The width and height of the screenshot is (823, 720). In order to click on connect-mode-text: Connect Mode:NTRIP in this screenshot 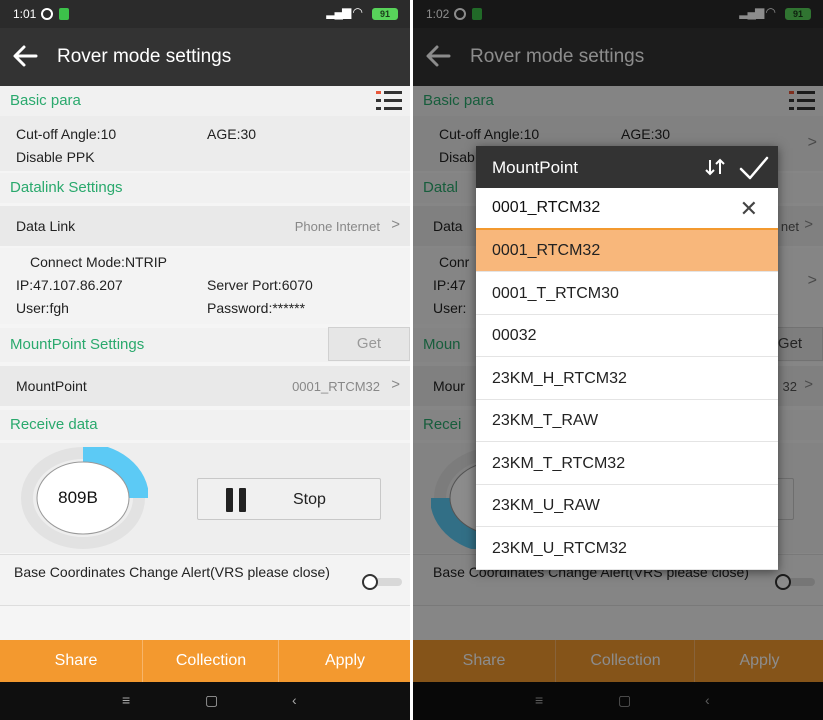, I will do `click(98, 262)`.